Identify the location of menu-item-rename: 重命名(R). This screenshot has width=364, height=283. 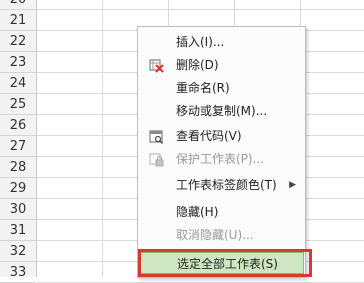
(221, 88).